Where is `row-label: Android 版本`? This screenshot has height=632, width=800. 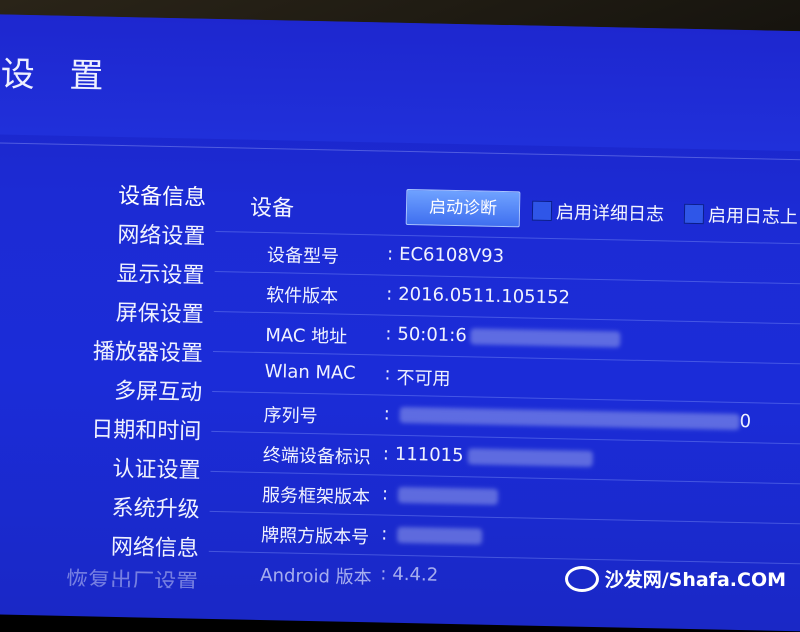 row-label: Android 版本 is located at coordinates (316, 575).